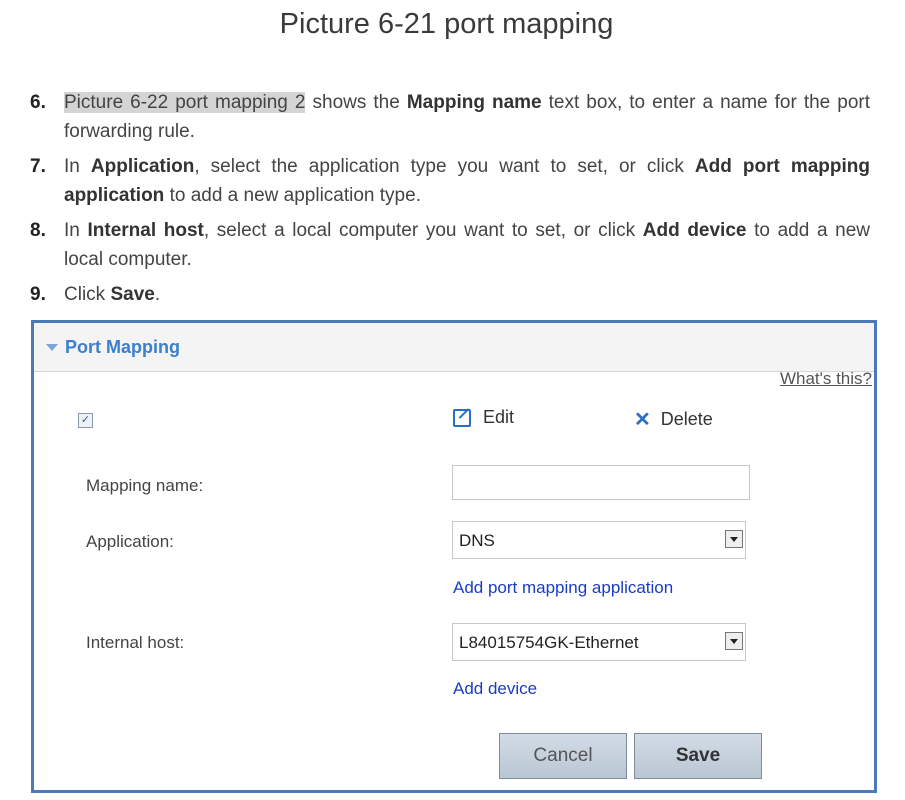 The image size is (905, 800). What do you see at coordinates (185, 102) in the screenshot?
I see `figure-reference: Picture 6-22 port mapping 2` at bounding box center [185, 102].